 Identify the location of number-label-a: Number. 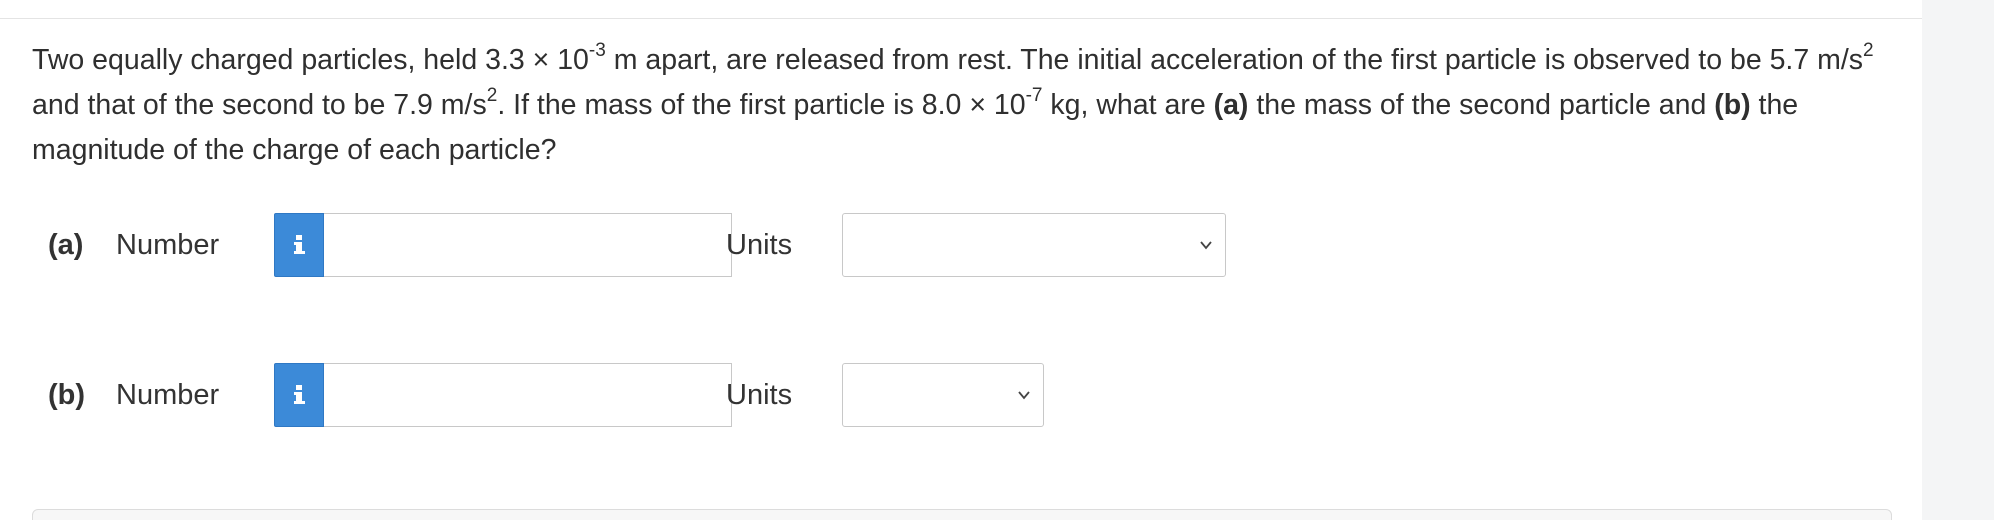
(168, 245).